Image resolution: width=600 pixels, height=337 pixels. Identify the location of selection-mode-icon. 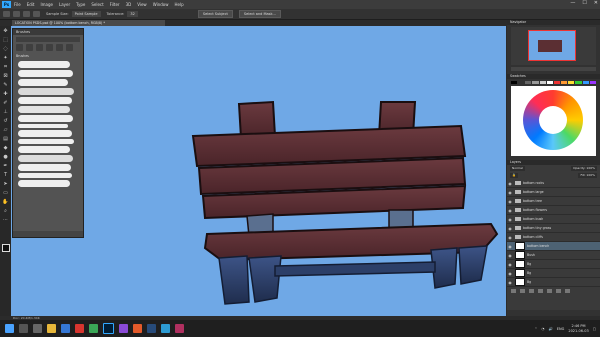
(26, 14).